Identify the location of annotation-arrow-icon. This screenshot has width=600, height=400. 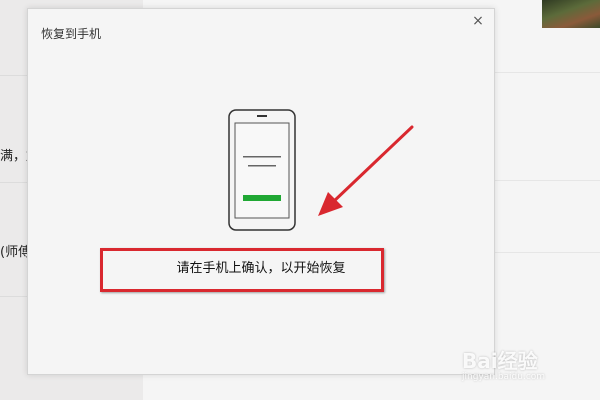
(366, 170).